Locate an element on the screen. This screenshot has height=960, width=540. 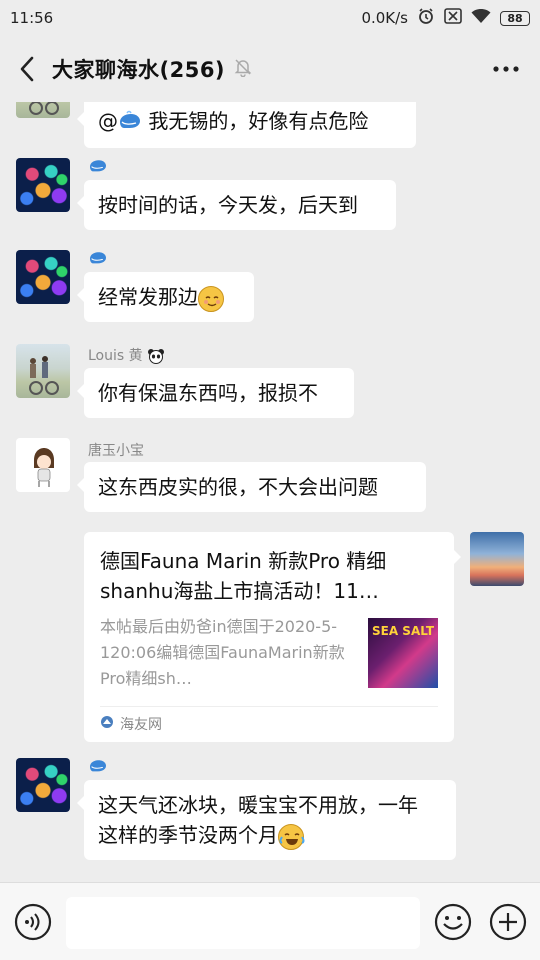
input-bar is located at coordinates (270, 921).